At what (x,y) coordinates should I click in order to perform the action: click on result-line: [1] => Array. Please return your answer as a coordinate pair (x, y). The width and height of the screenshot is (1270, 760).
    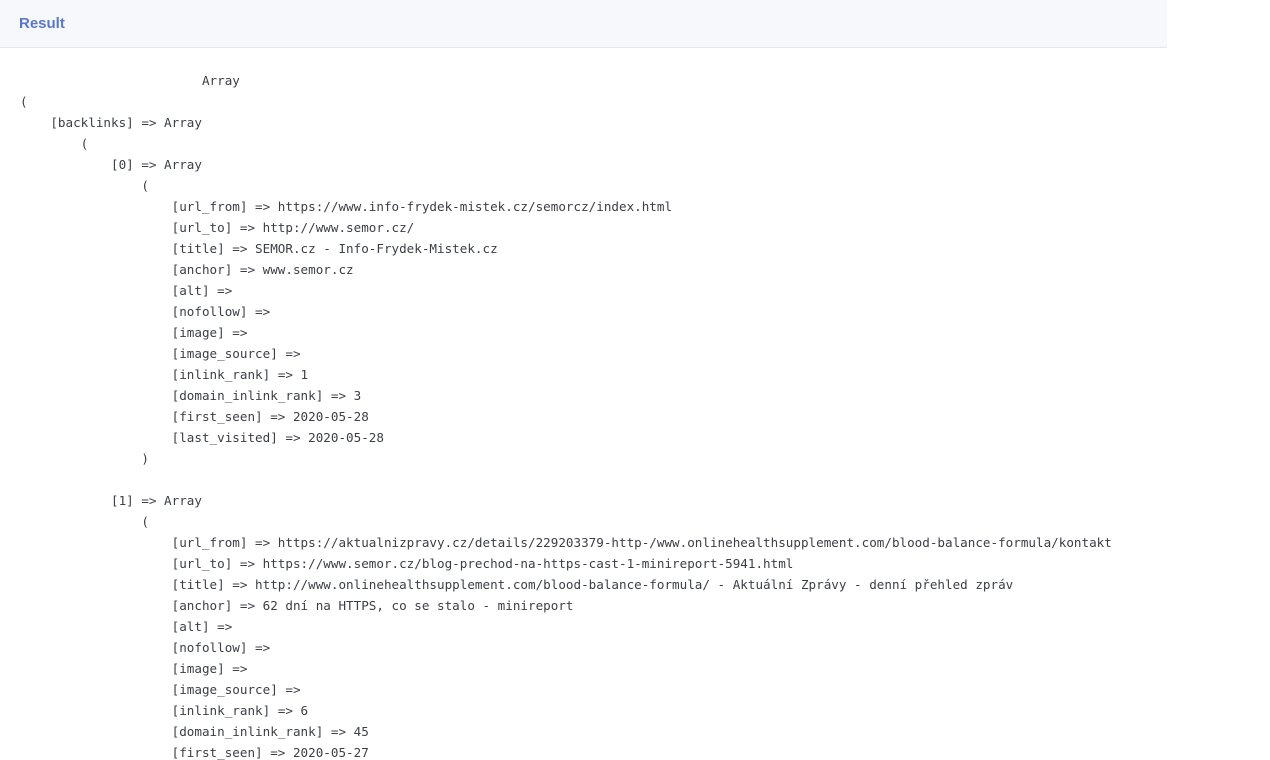
    Looking at the image, I should click on (111, 500).